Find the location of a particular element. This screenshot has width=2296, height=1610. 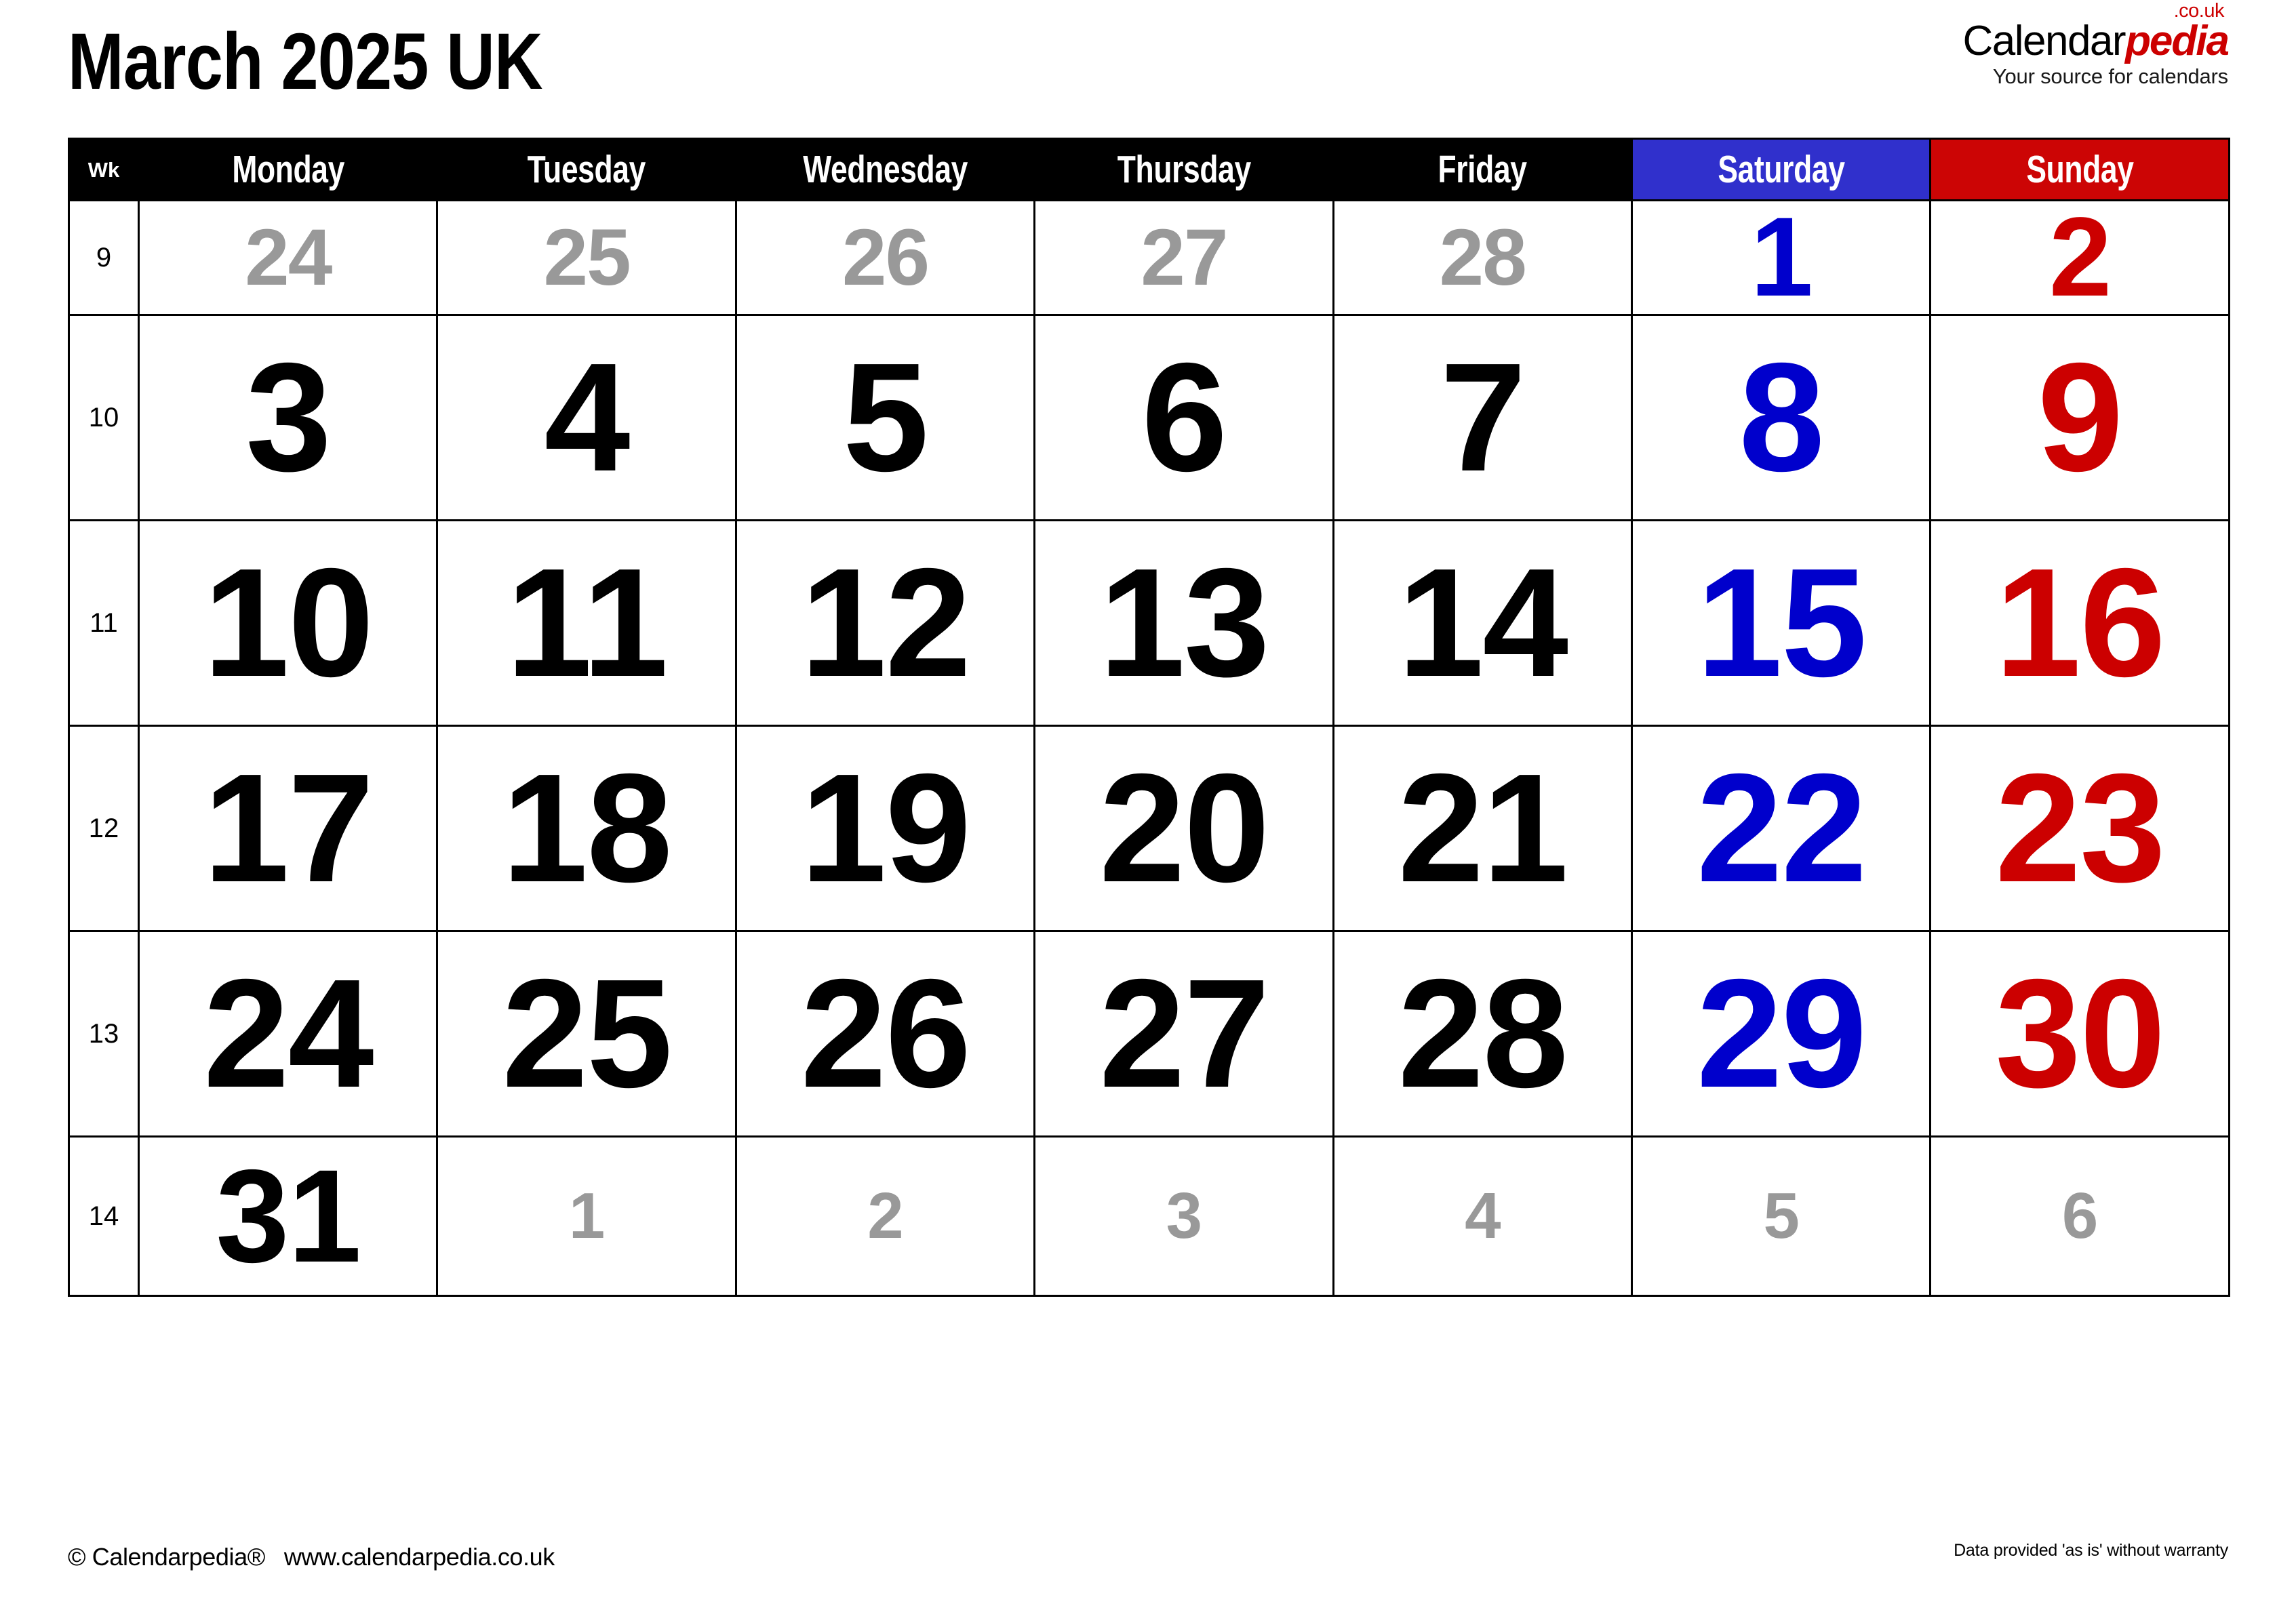

week-number-cell: 14 is located at coordinates (104, 1216).